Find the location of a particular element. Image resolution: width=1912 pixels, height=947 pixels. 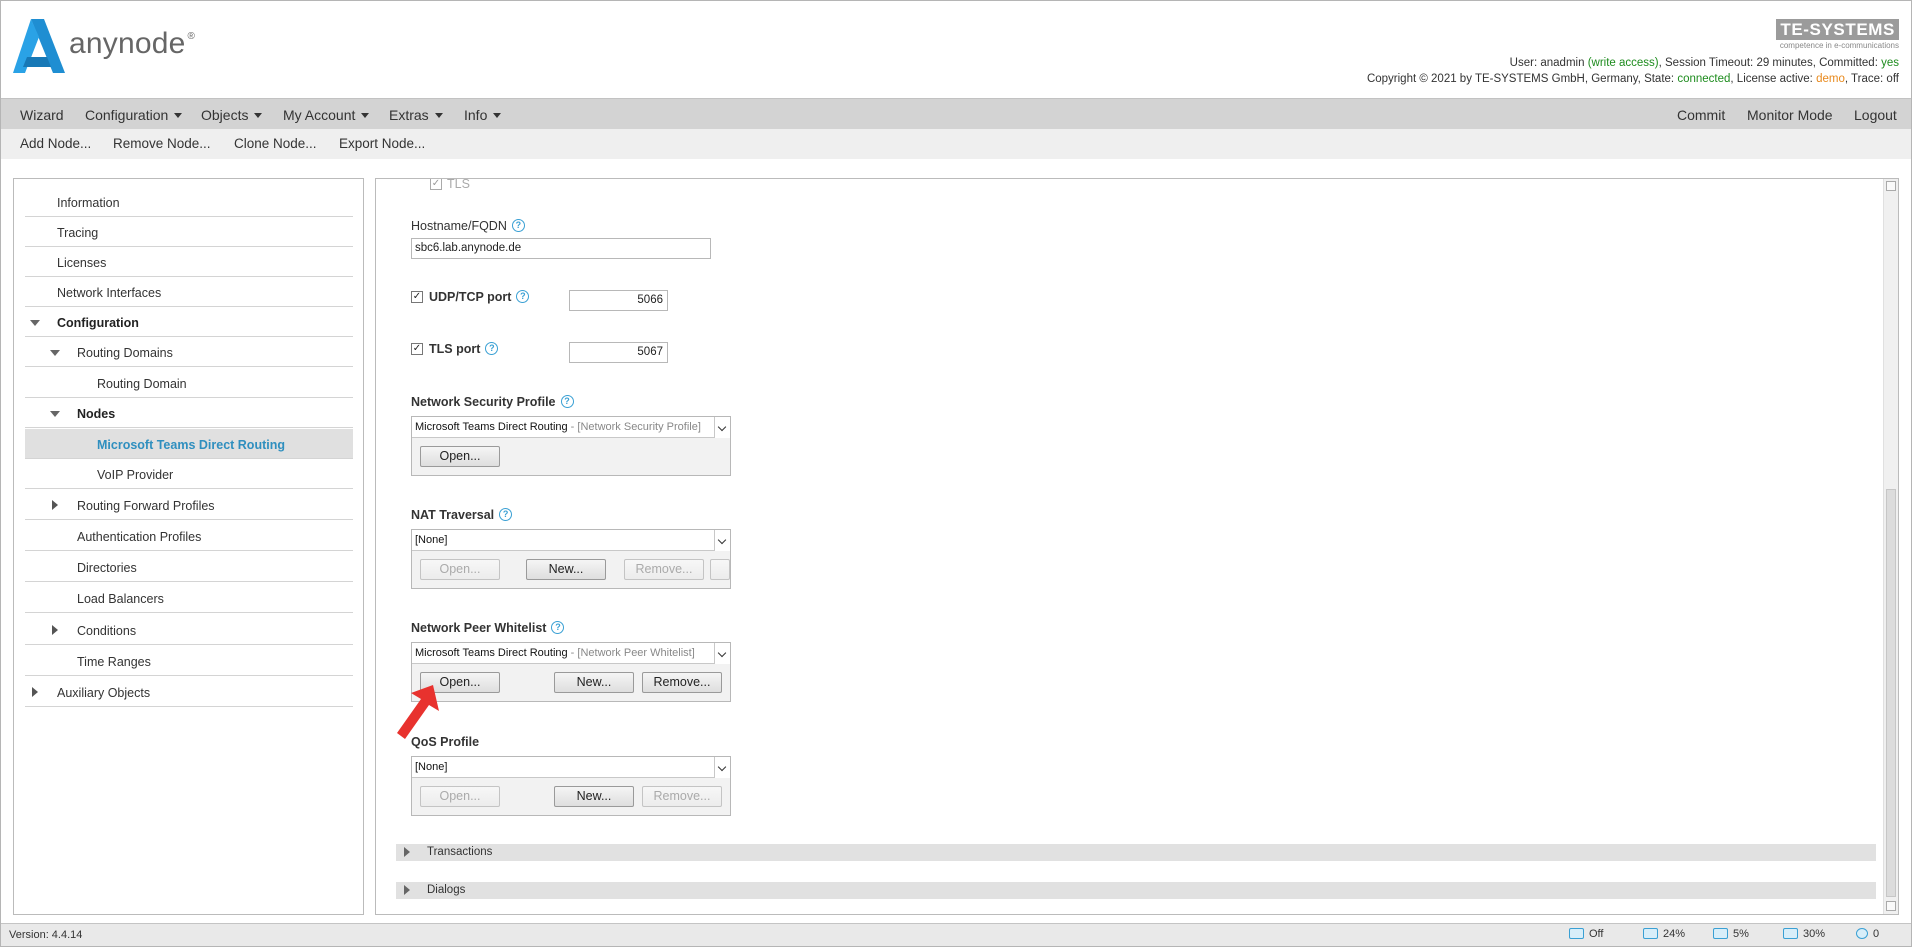

stat-indicator-2: 5% is located at coordinates (1731, 933).